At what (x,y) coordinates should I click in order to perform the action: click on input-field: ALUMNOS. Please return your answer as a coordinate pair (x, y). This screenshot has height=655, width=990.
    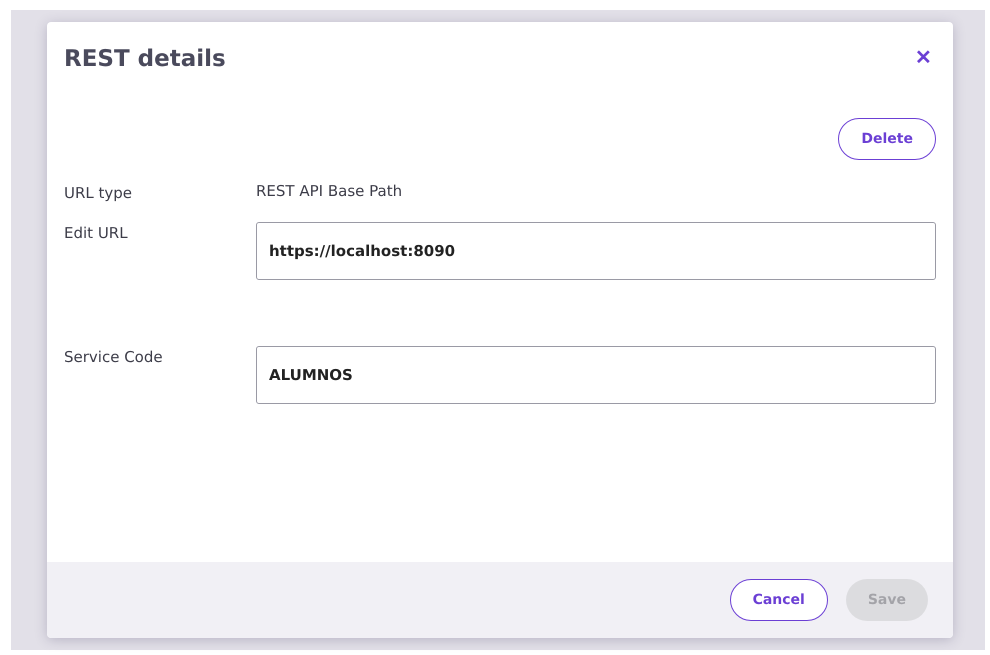
    Looking at the image, I should click on (596, 375).